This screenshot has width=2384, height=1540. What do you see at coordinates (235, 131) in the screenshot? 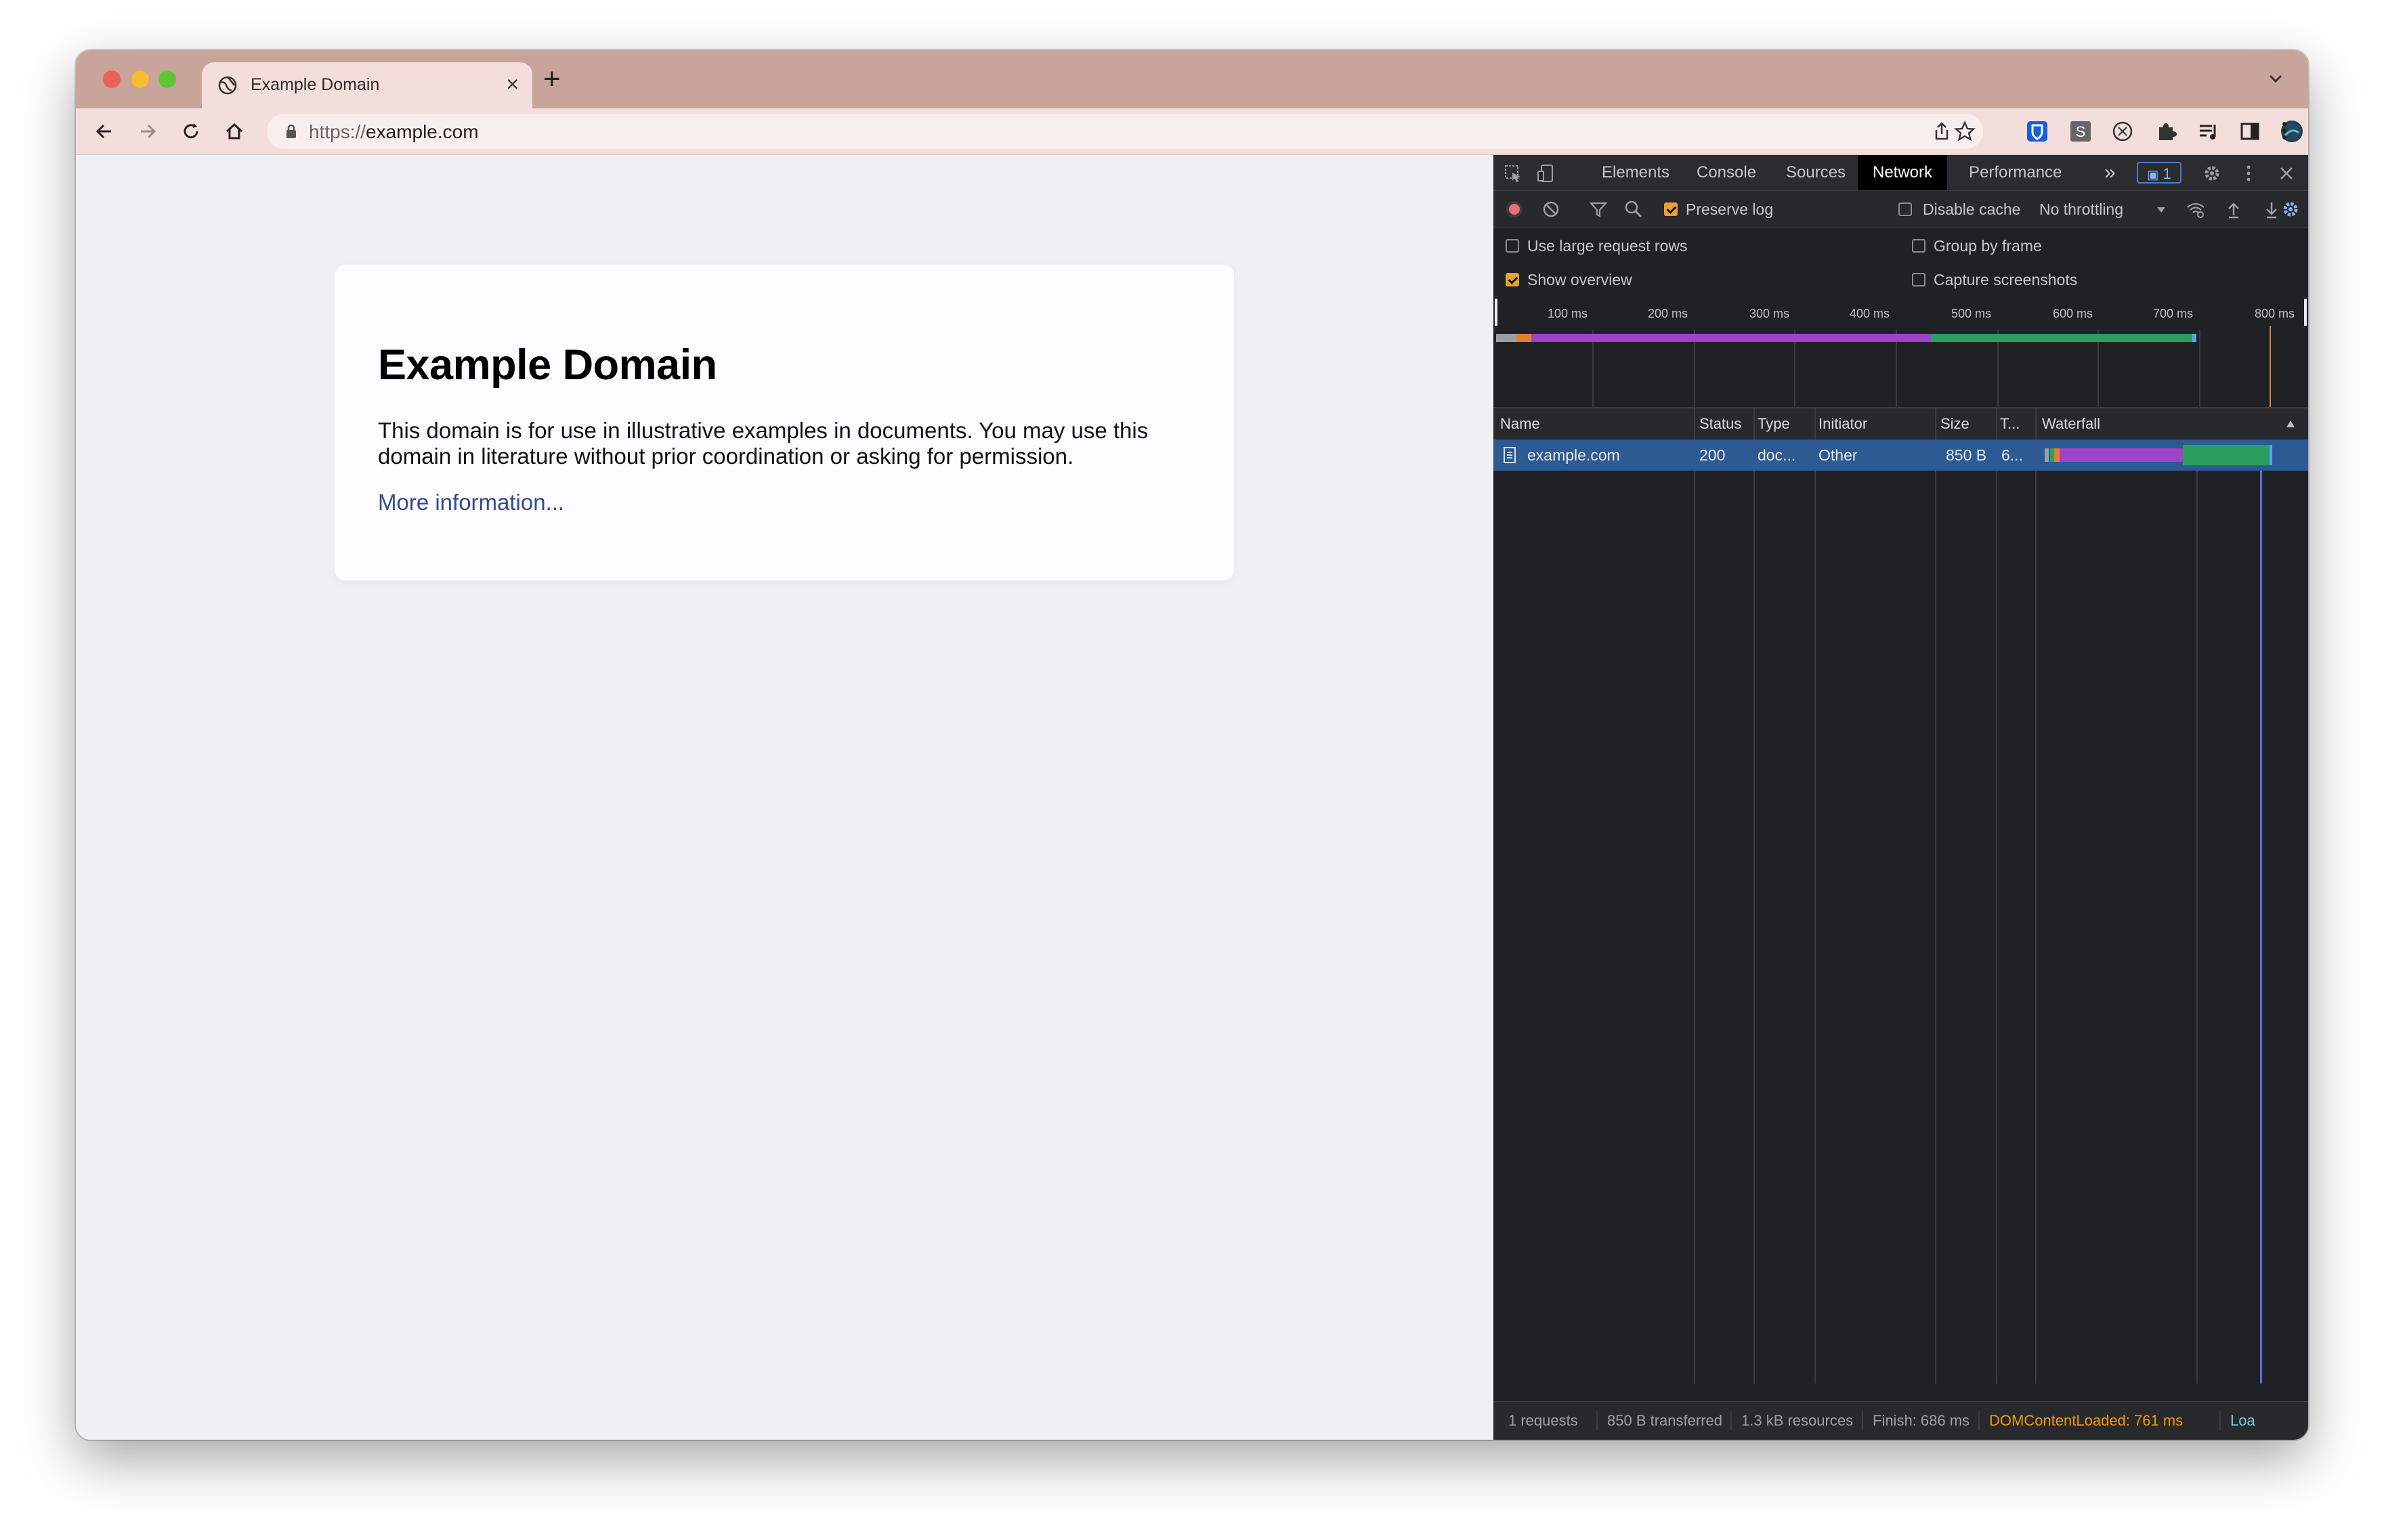
I see `home-icon` at bounding box center [235, 131].